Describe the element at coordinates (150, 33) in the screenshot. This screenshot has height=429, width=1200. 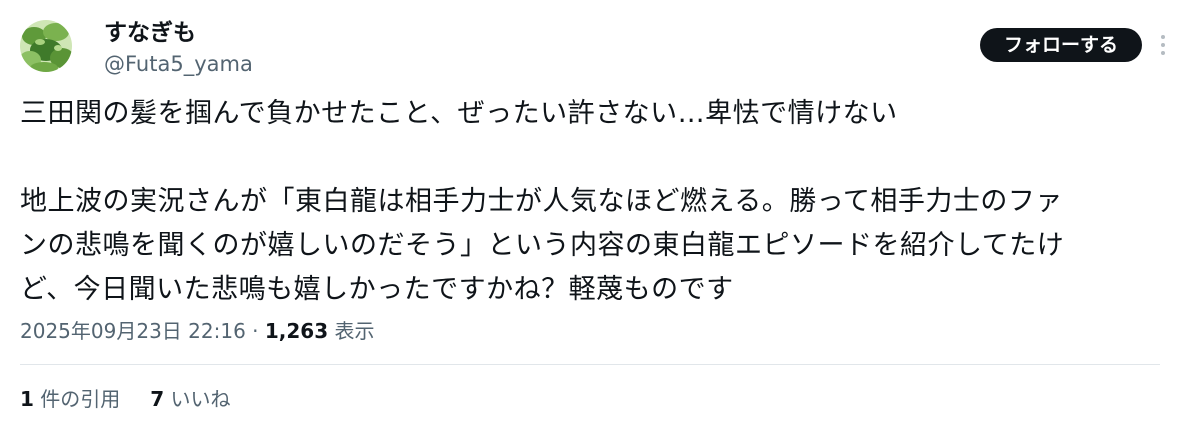
I see `display-name: すなぎも` at that location.